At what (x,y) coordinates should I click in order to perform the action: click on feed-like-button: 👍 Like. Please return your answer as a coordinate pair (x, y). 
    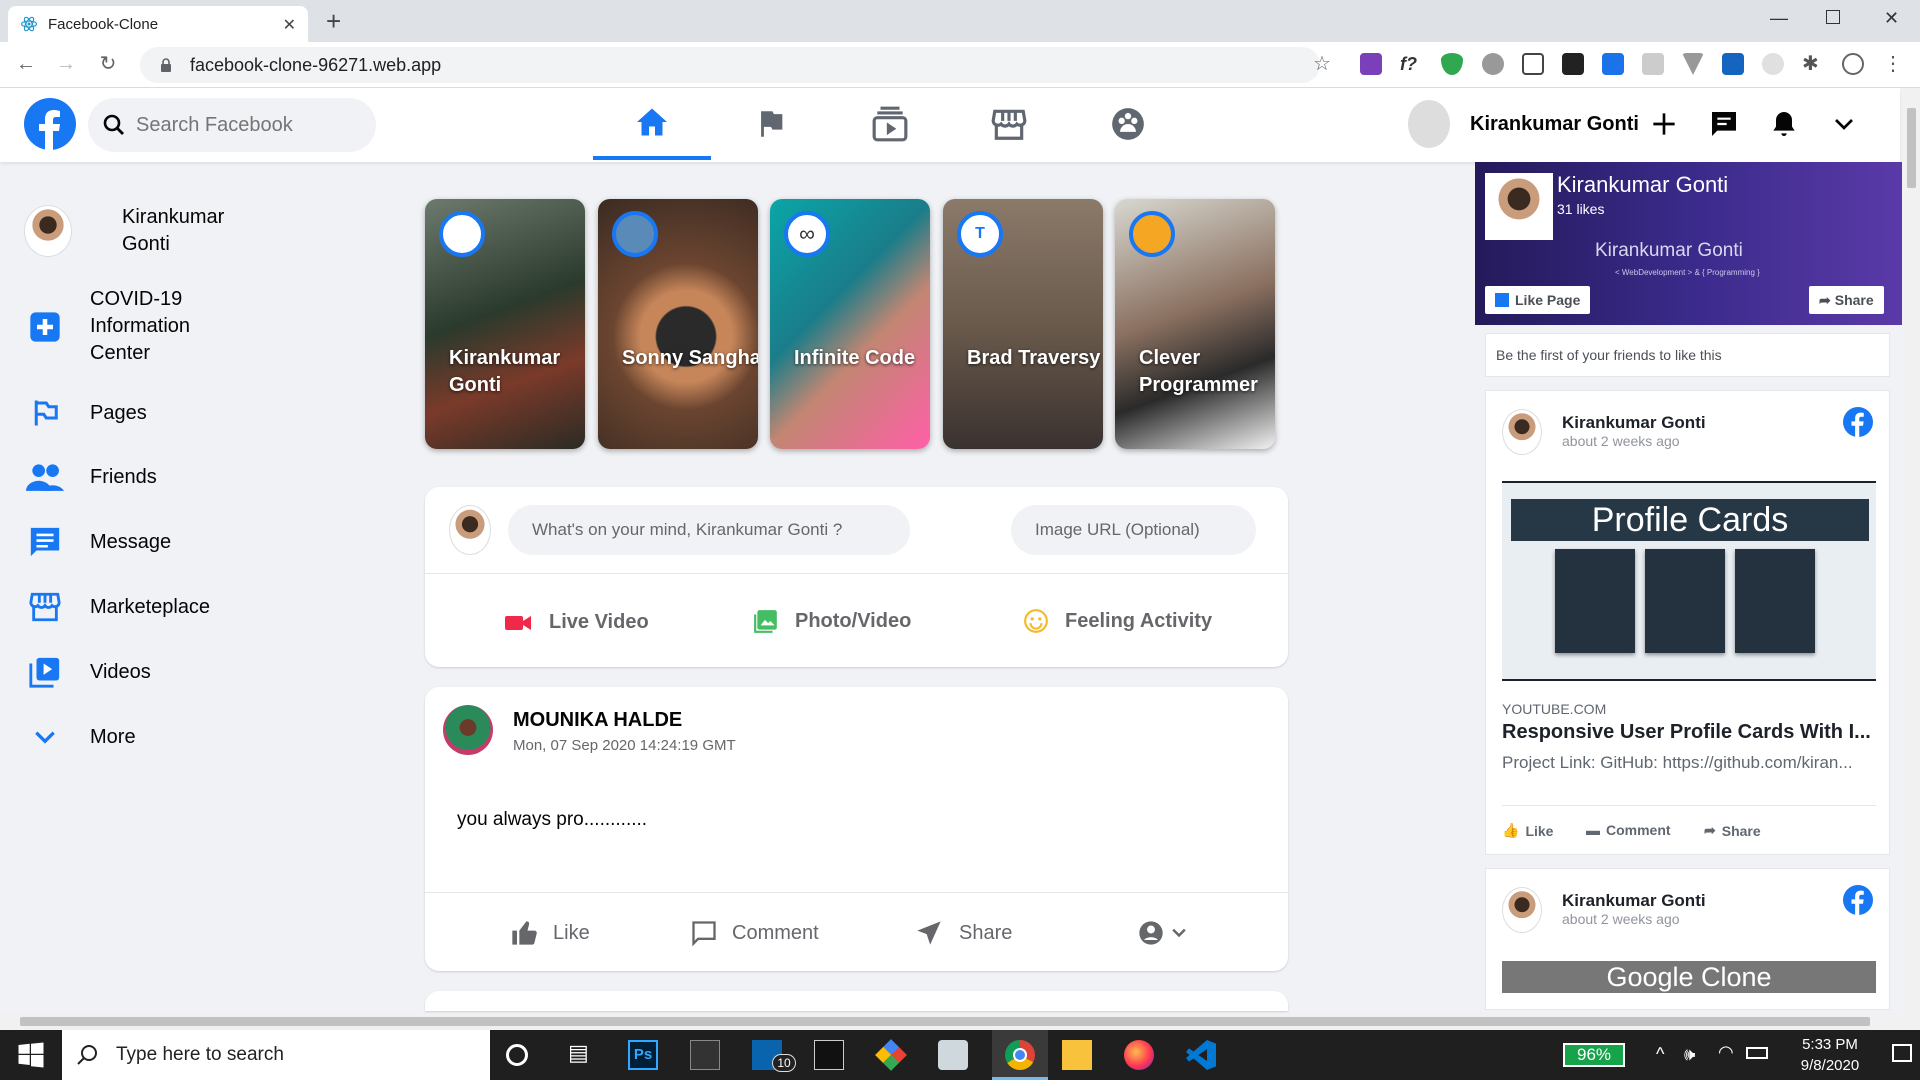
    Looking at the image, I should click on (1527, 830).